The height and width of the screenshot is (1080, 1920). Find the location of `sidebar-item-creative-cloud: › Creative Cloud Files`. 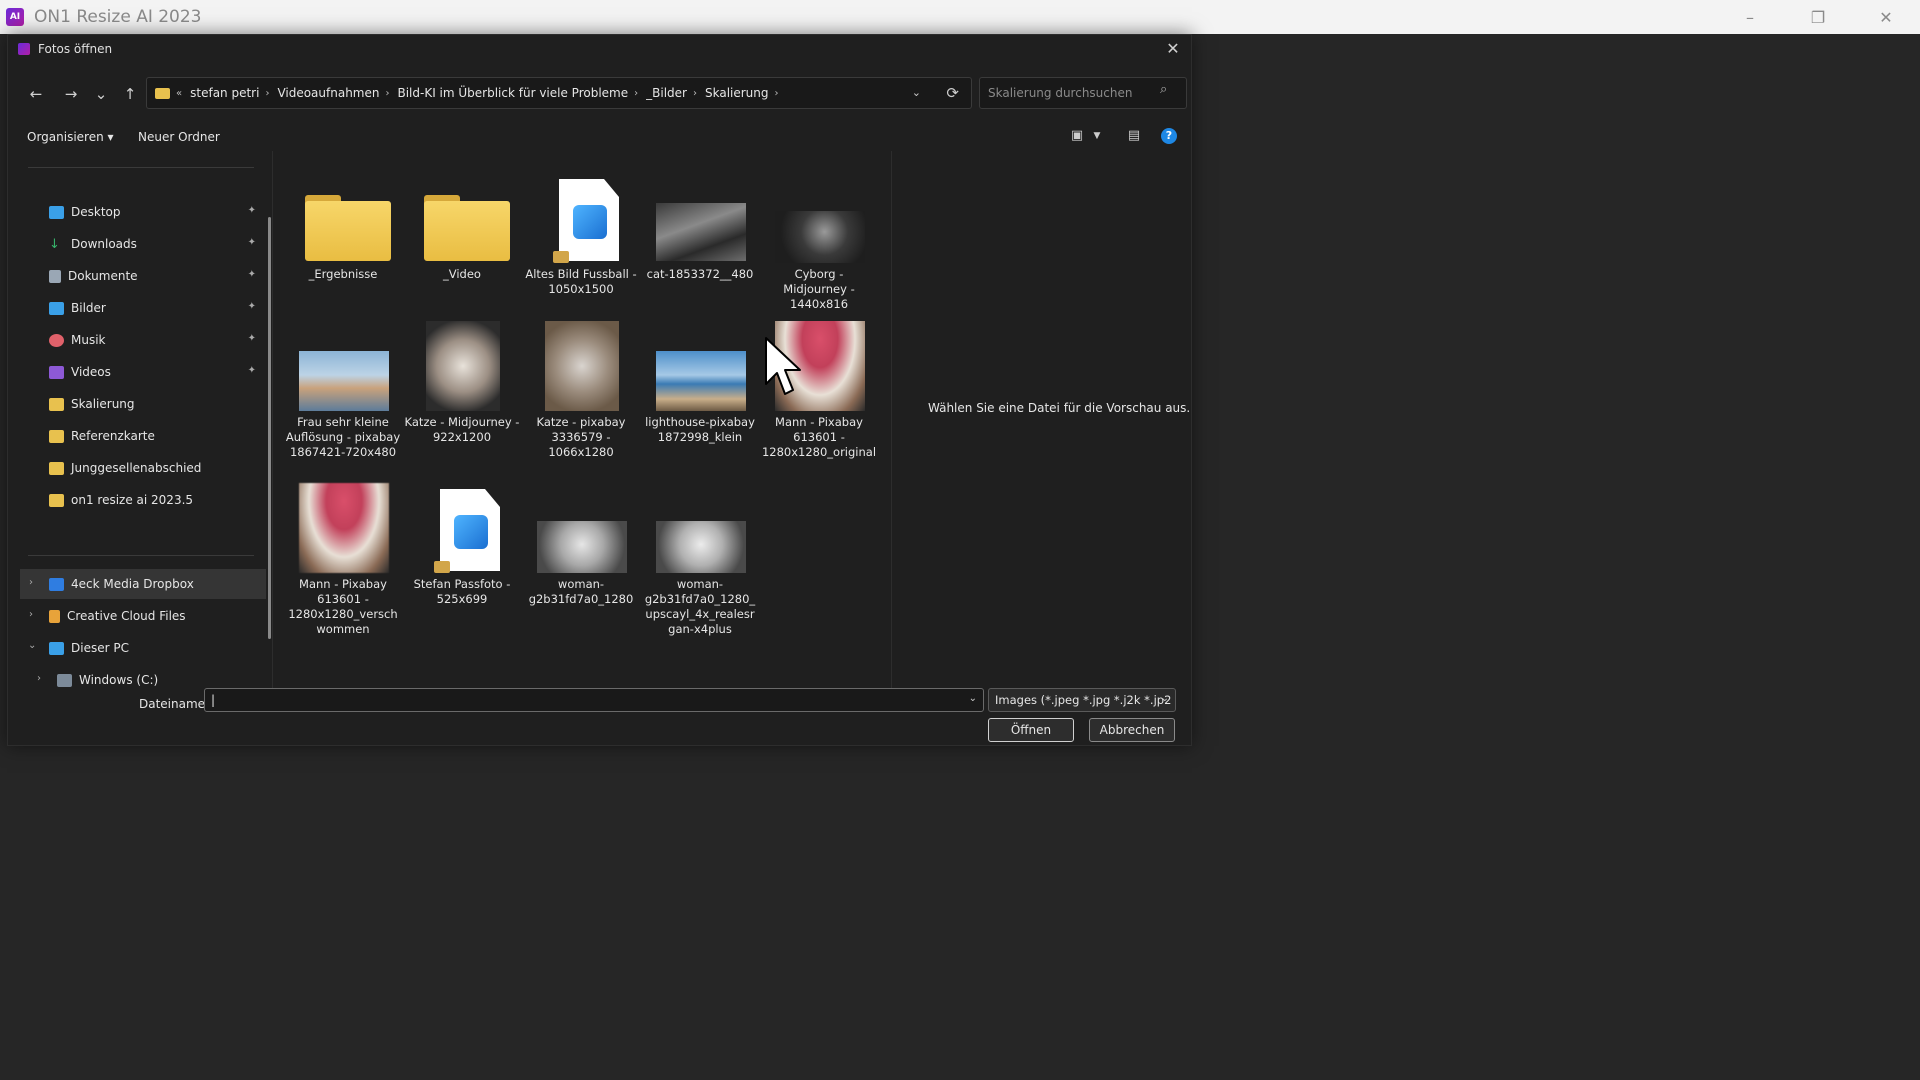

sidebar-item-creative-cloud: › Creative Cloud Files is located at coordinates (143, 616).